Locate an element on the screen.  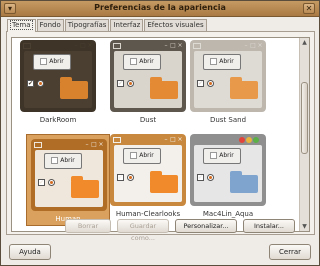
scroll-up-arrow-icon: ▲ is located at coordinates (304, 42).